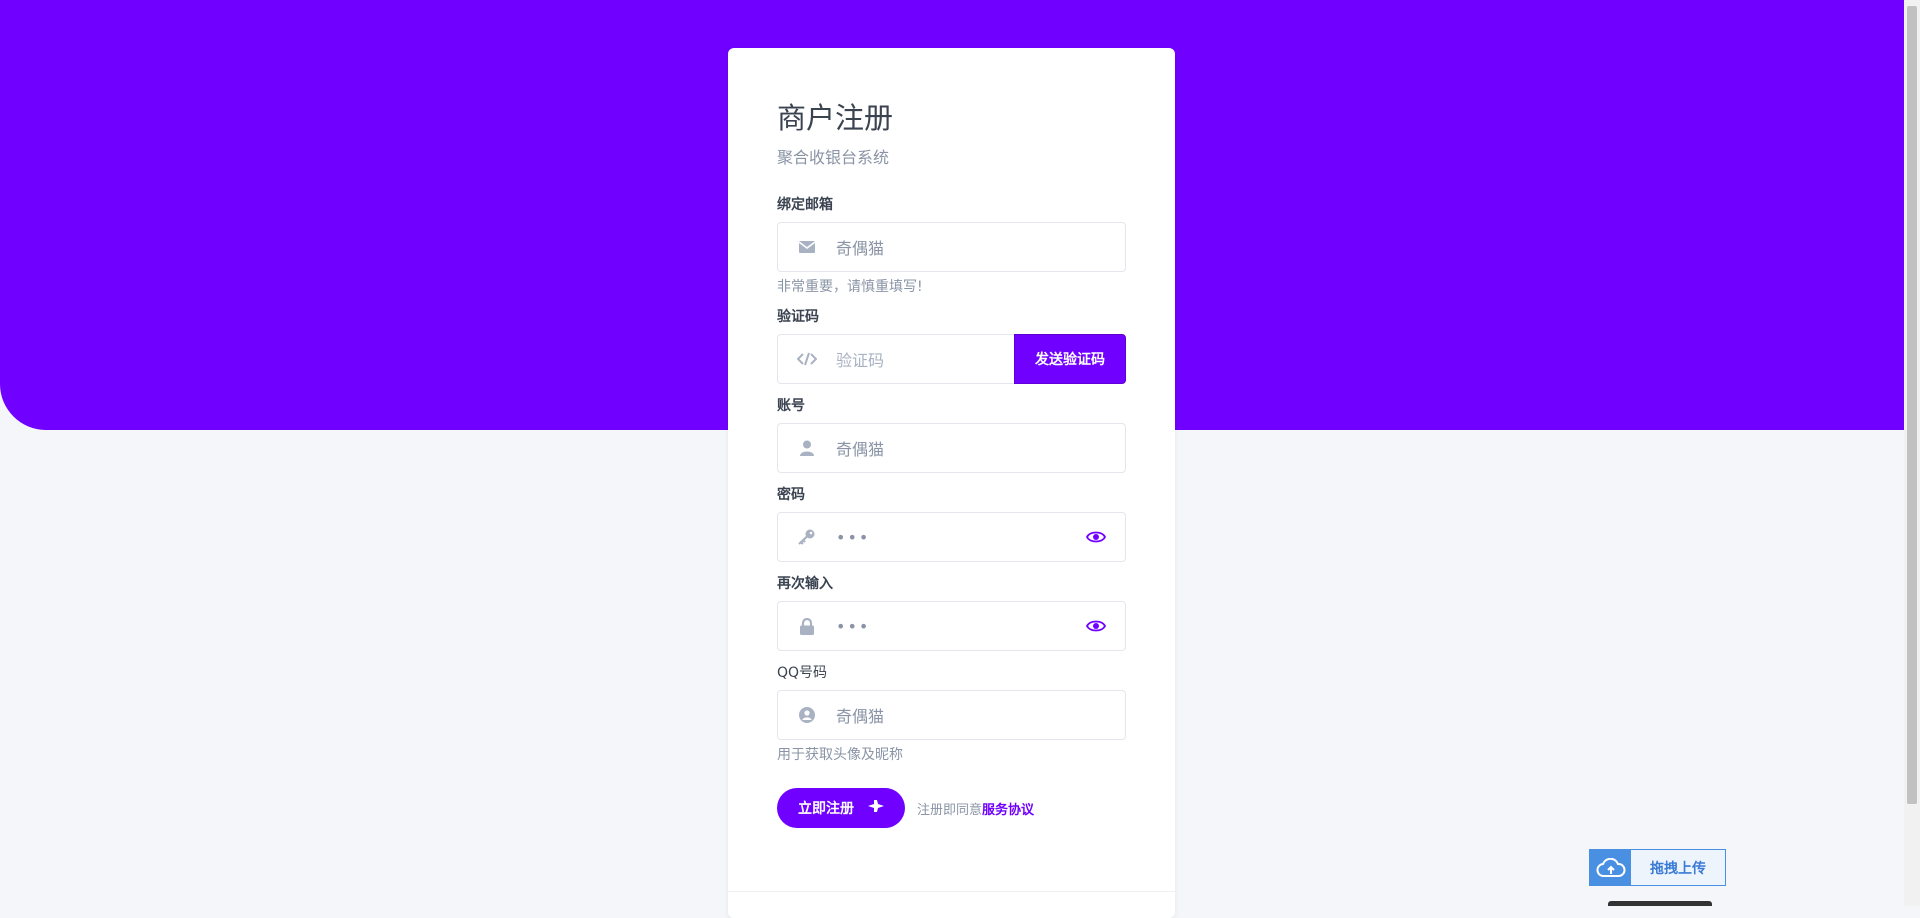 The height and width of the screenshot is (918, 1920). I want to click on code-label: 验证码, so click(798, 317).